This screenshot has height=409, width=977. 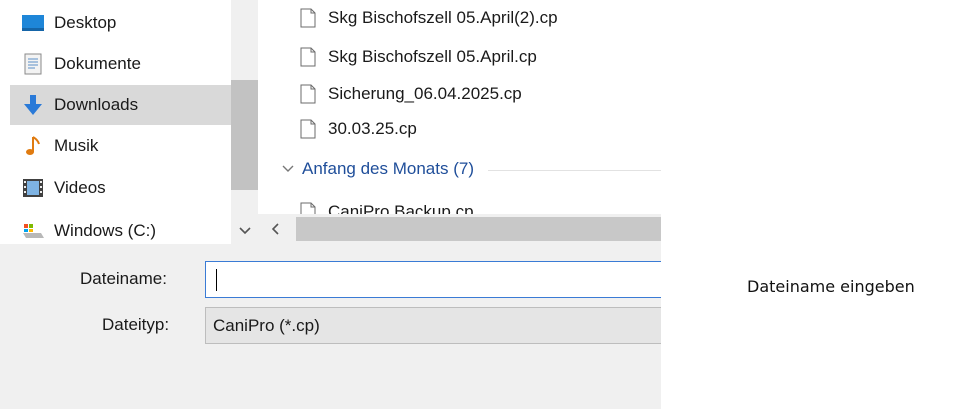 I want to click on filename-label: Dateiname:, so click(x=123, y=278).